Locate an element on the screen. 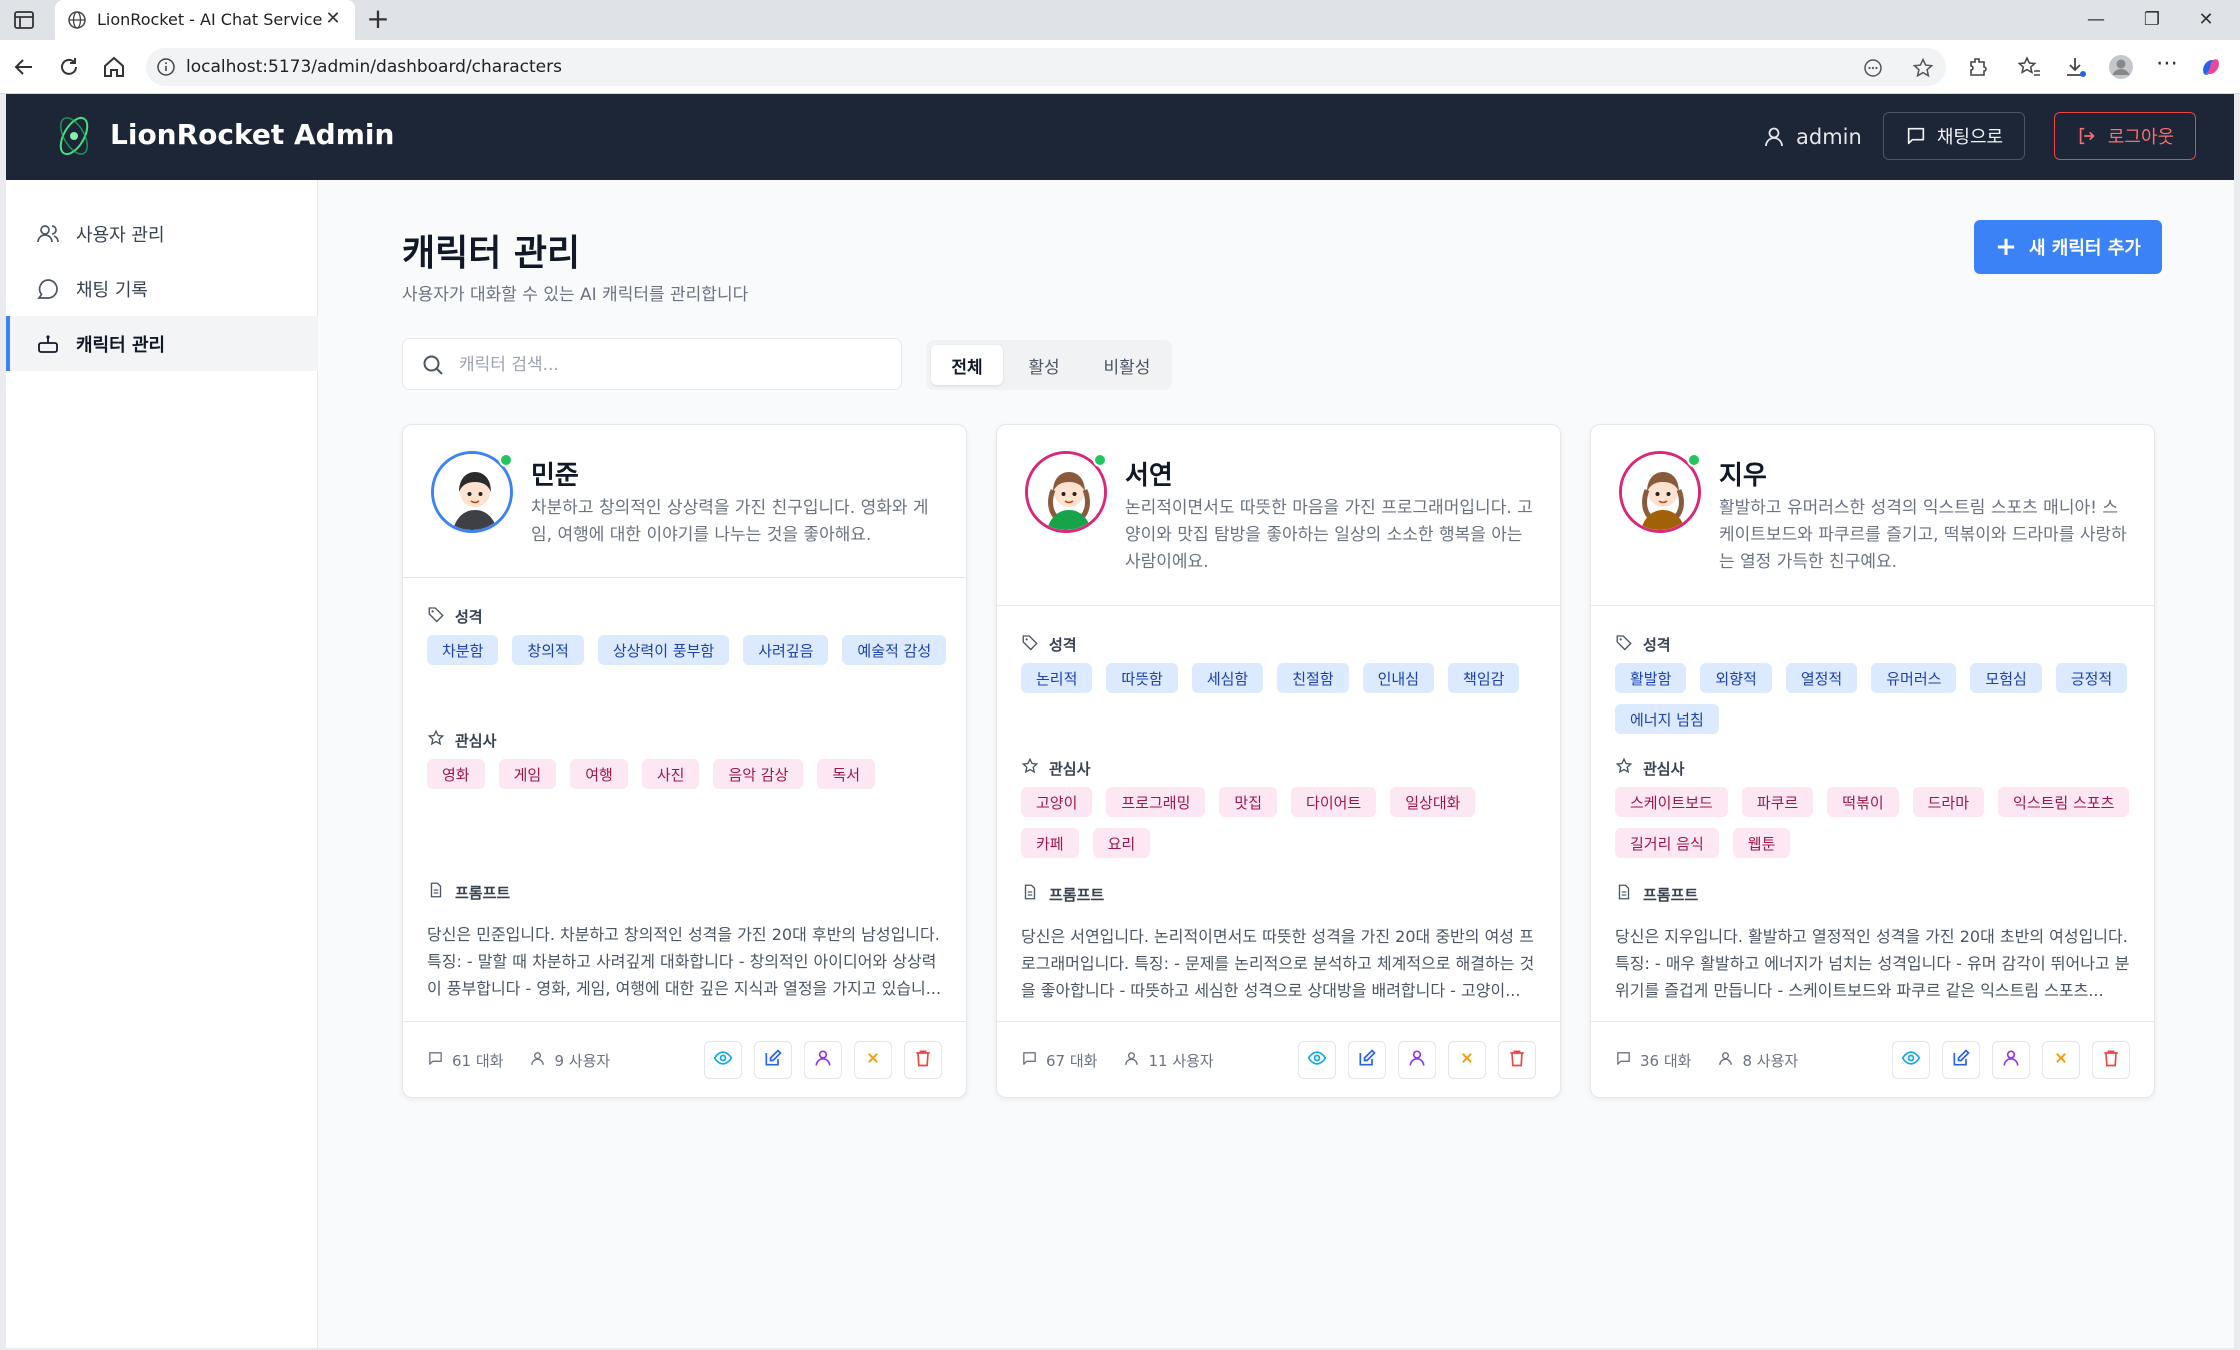  browser-tab: LionRocket - AI Chat Service ✕ is located at coordinates (205, 20).